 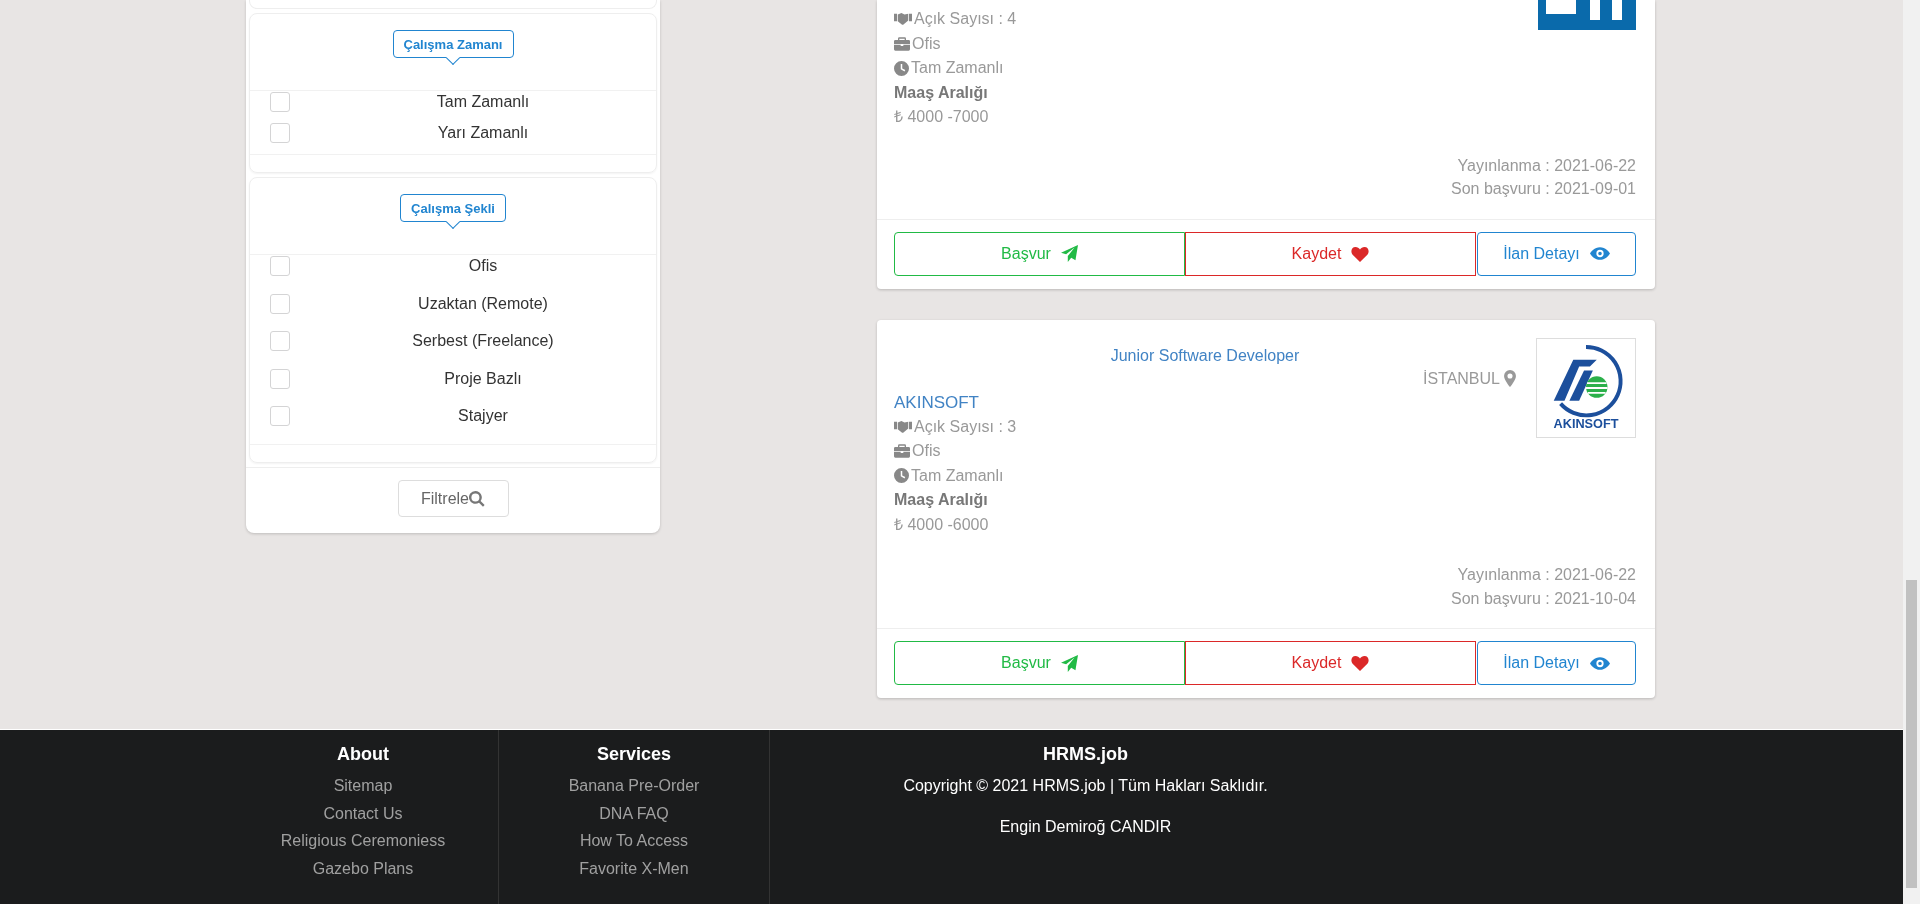 I want to click on checkbox-label: Stajyer, so click(x=483, y=416).